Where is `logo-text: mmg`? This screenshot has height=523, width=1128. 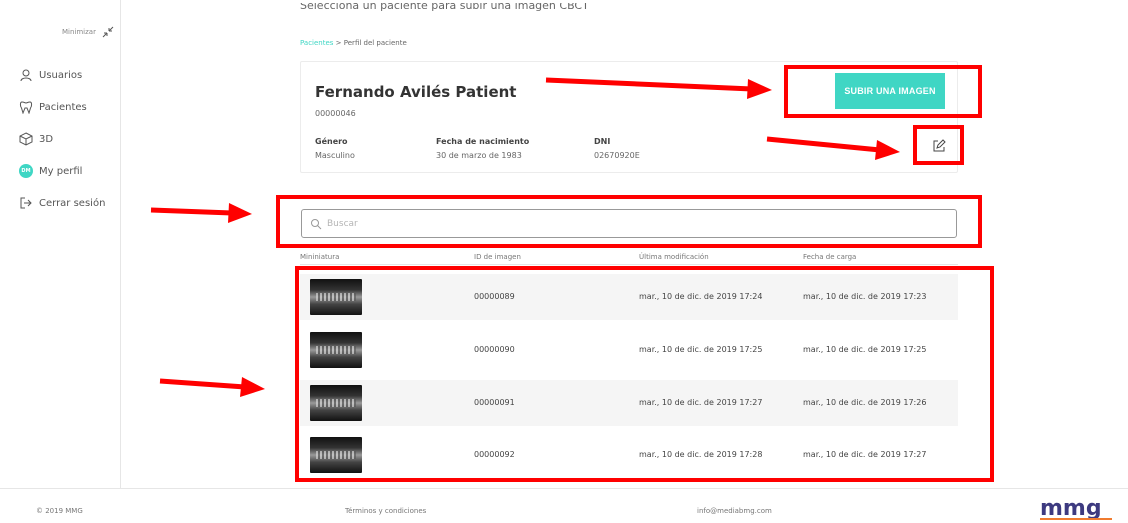 logo-text: mmg is located at coordinates (1071, 509).